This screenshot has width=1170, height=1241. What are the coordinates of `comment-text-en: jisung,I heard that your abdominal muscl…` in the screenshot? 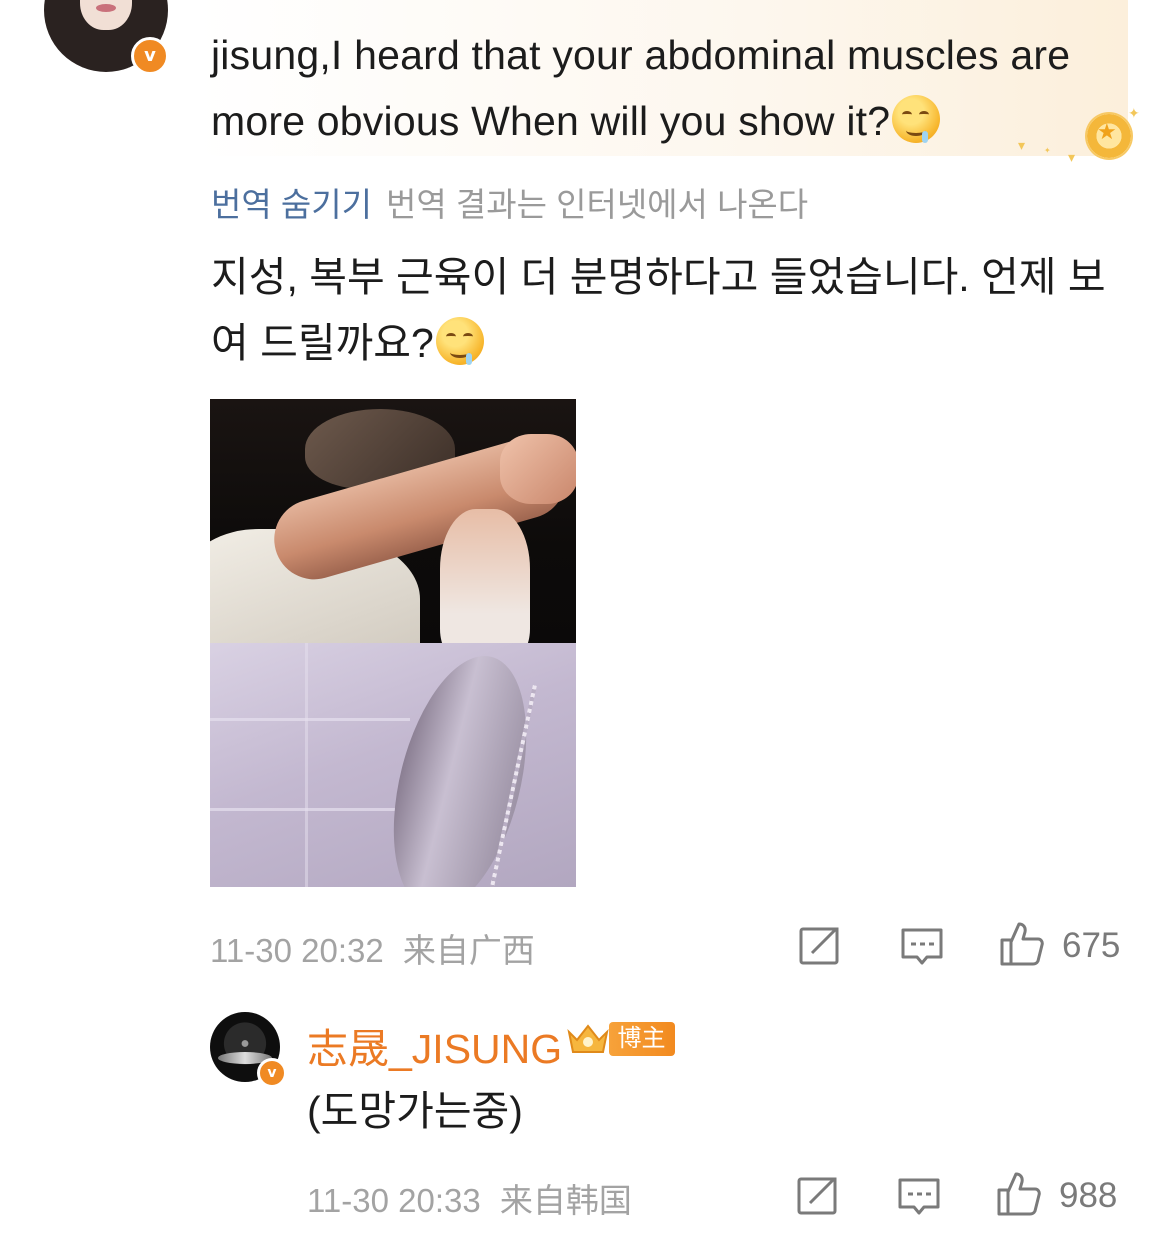 It's located at (641, 88).